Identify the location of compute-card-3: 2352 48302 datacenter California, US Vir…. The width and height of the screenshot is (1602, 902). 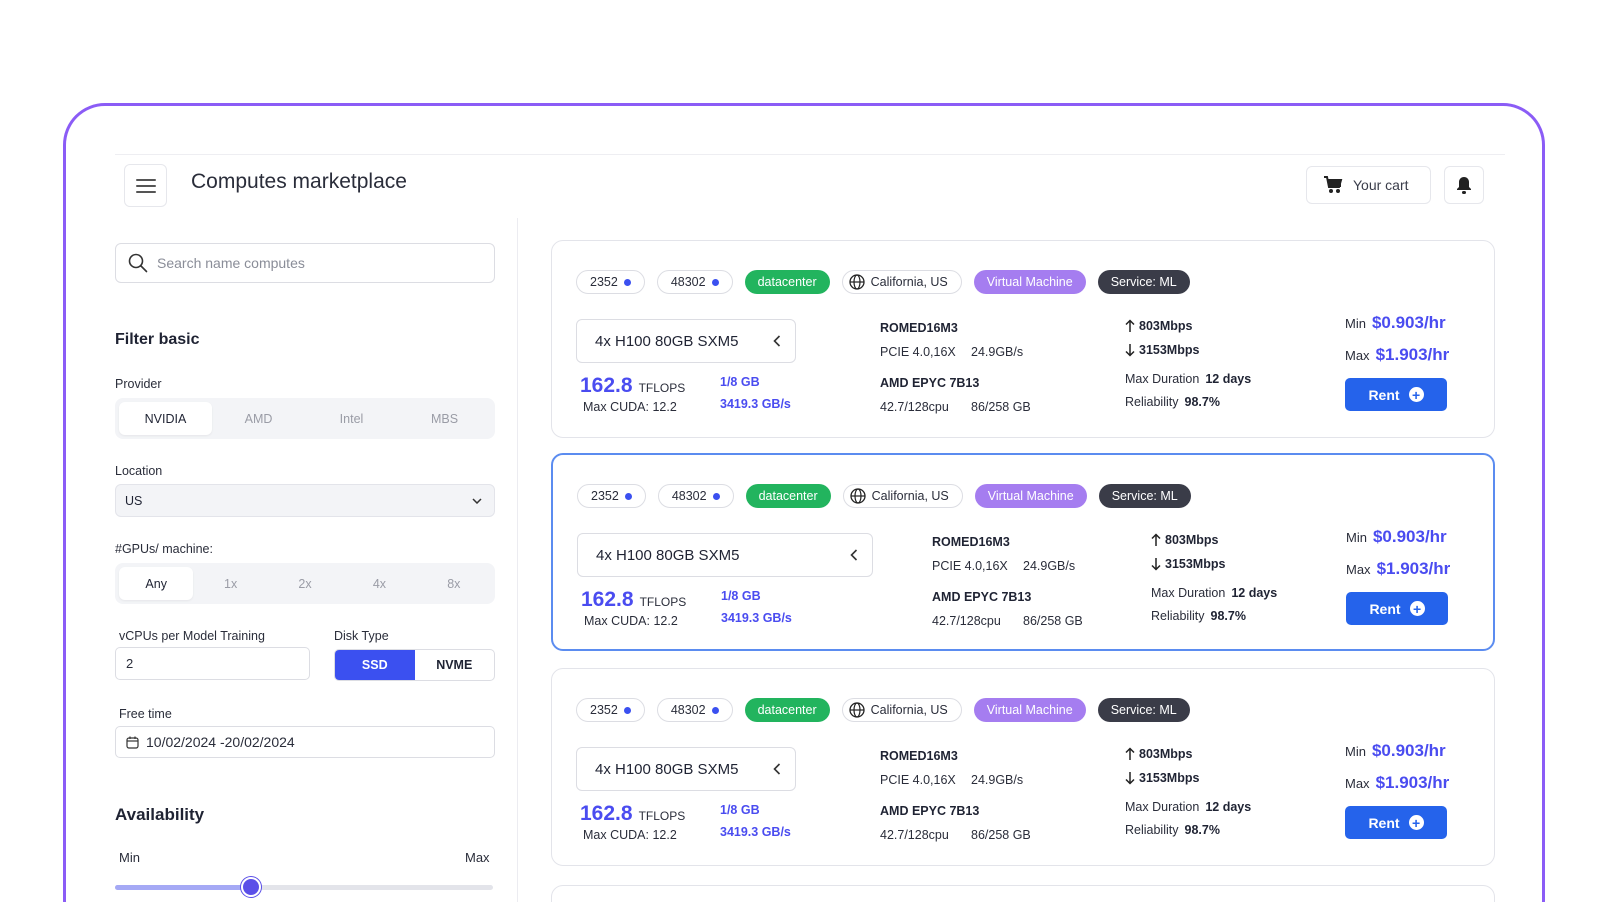
(1023, 767).